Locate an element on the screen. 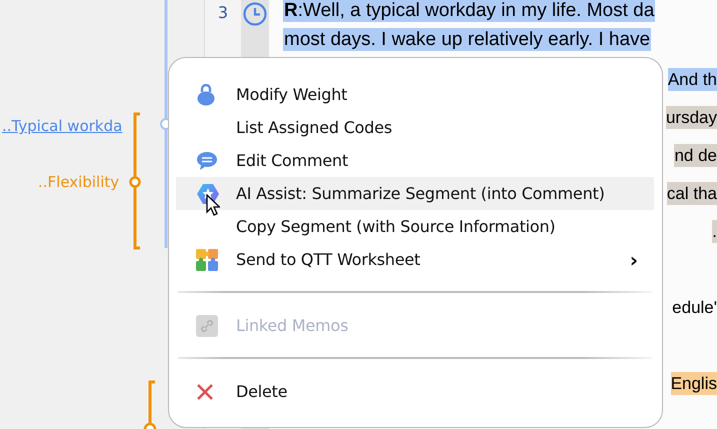 Image resolution: width=717 pixels, height=429 pixels. clock-icon is located at coordinates (255, 14).